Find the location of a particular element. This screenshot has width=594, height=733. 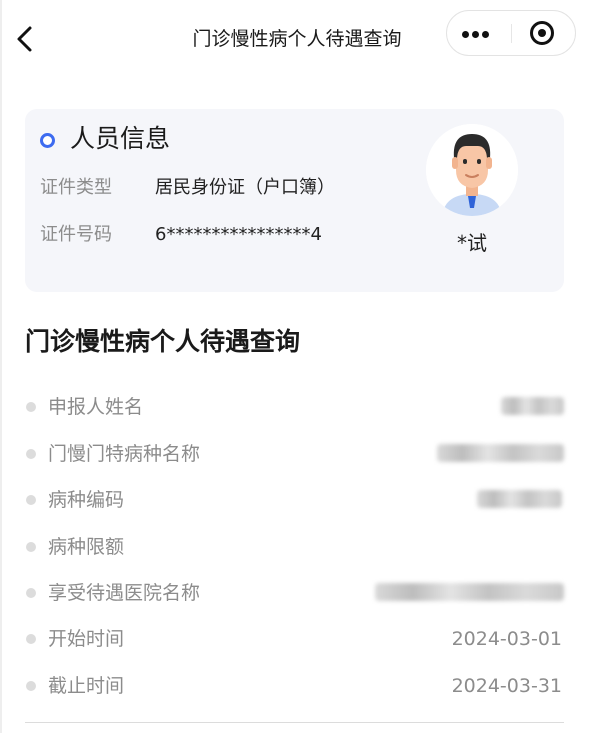

person-card-title: 人员信息 is located at coordinates (120, 138).